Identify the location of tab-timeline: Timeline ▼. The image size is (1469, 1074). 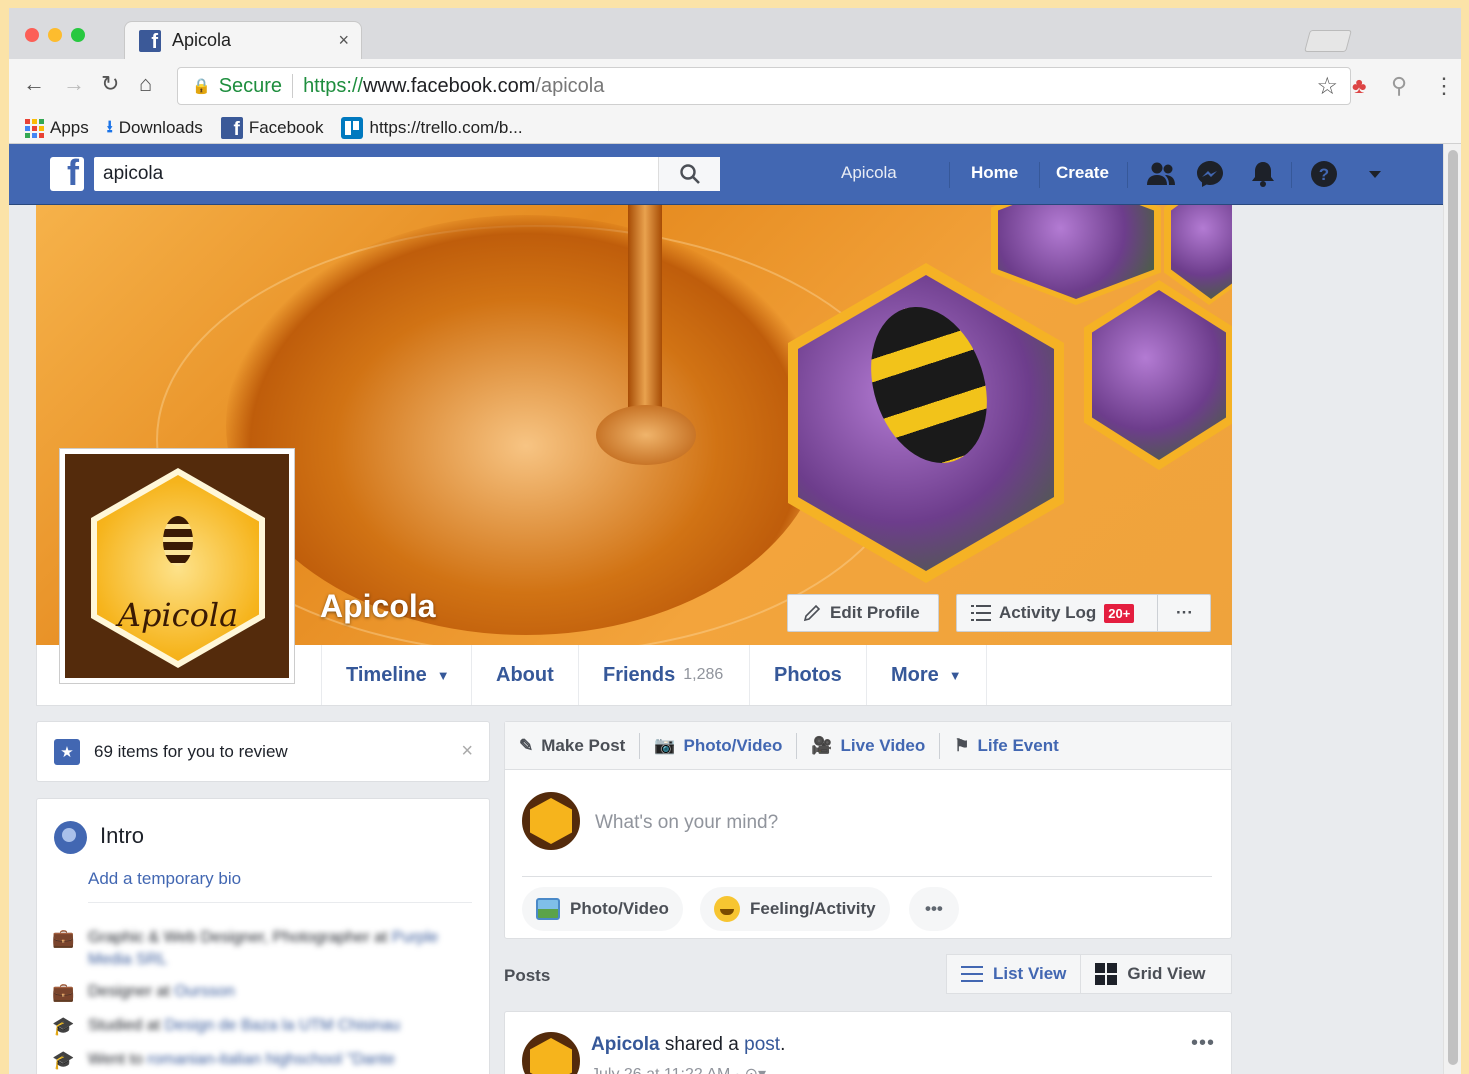
(397, 675).